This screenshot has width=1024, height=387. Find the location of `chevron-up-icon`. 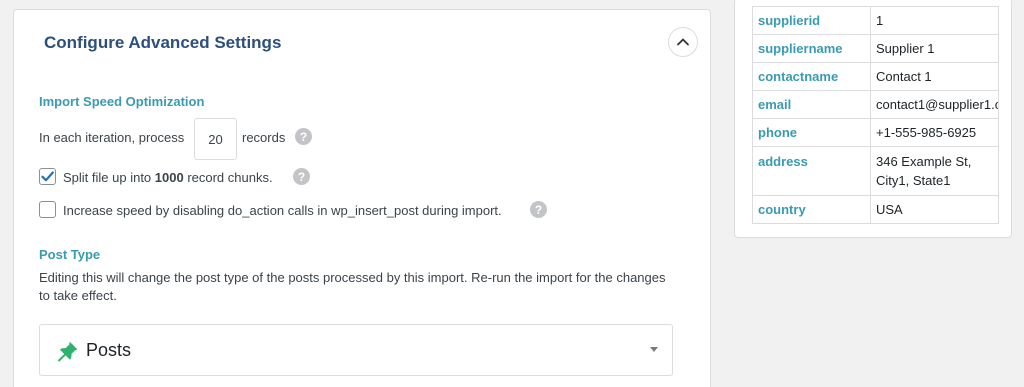

chevron-up-icon is located at coordinates (683, 42).